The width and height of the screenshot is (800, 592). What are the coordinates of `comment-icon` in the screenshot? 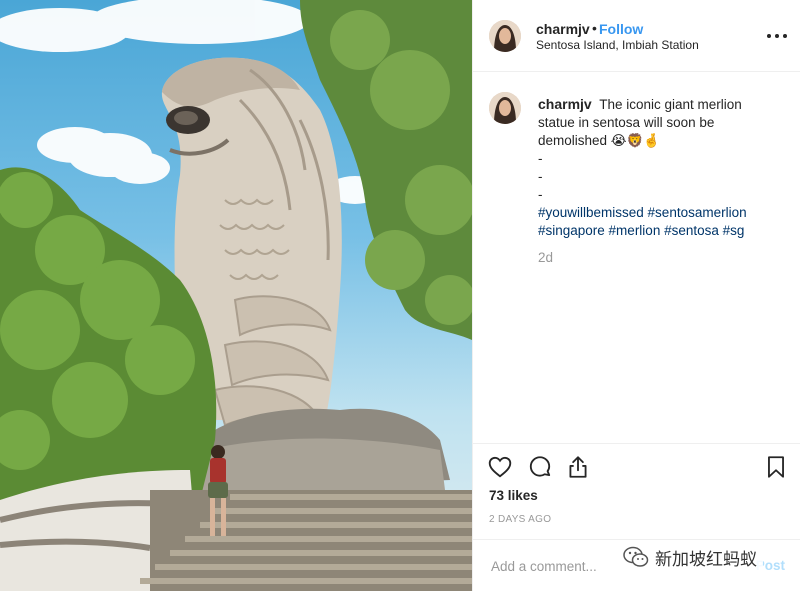 It's located at (540, 467).